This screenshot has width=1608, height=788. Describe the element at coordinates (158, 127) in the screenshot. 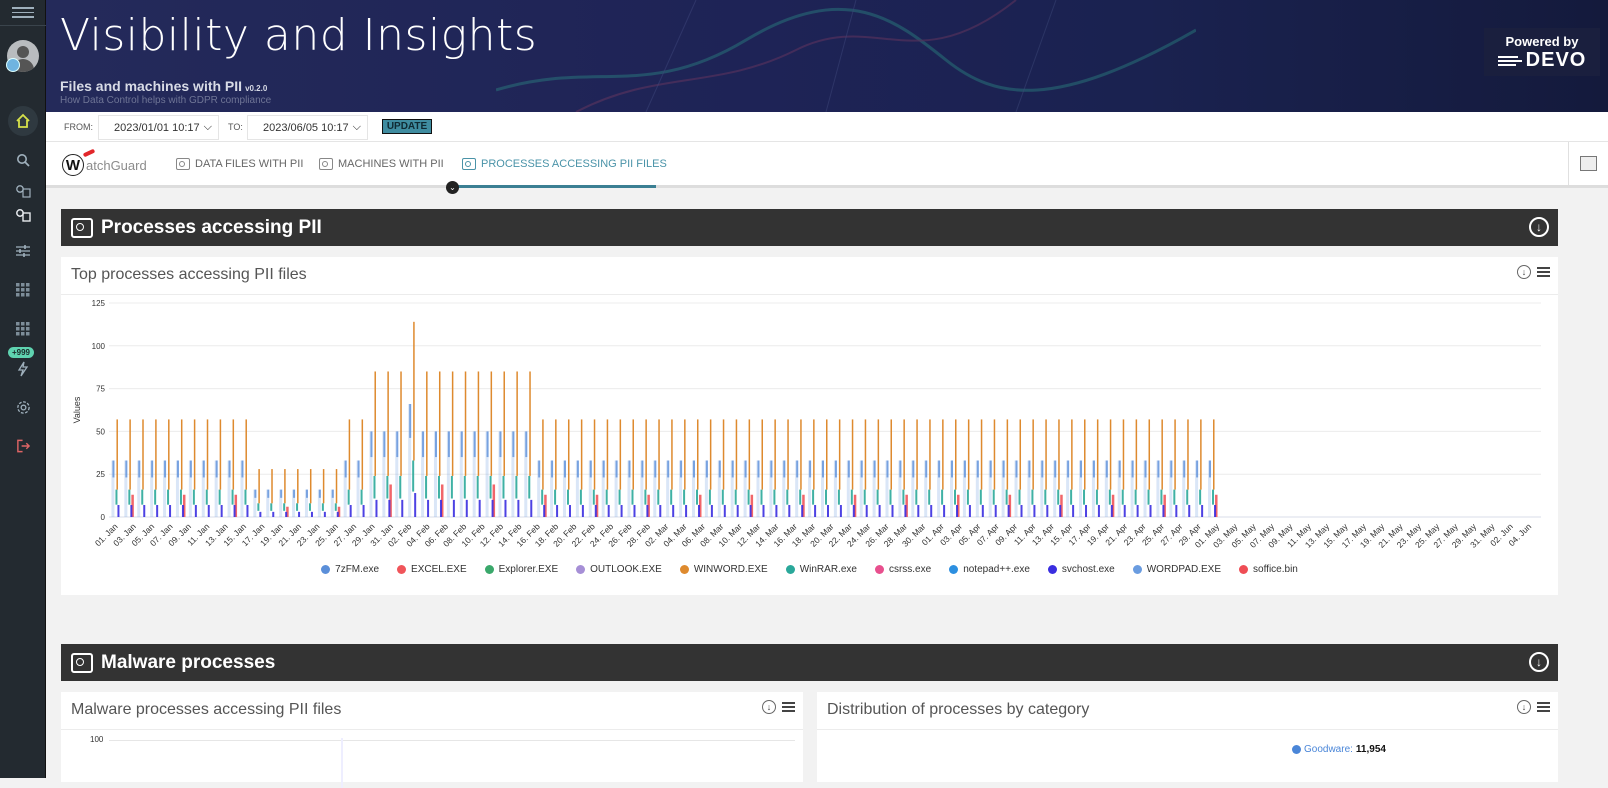

I see `from-date-picker: 2023/01/01 10:17 ⌵` at that location.